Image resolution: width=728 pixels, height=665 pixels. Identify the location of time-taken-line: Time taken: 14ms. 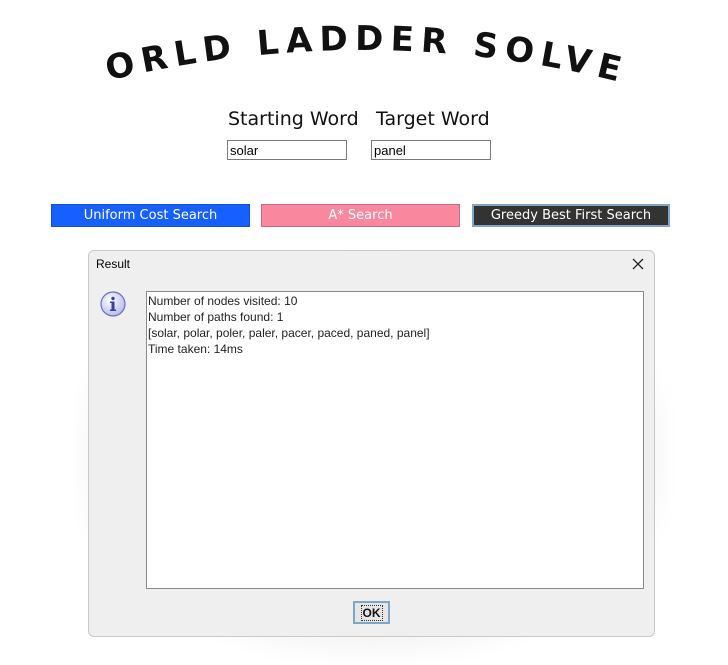
(195, 349).